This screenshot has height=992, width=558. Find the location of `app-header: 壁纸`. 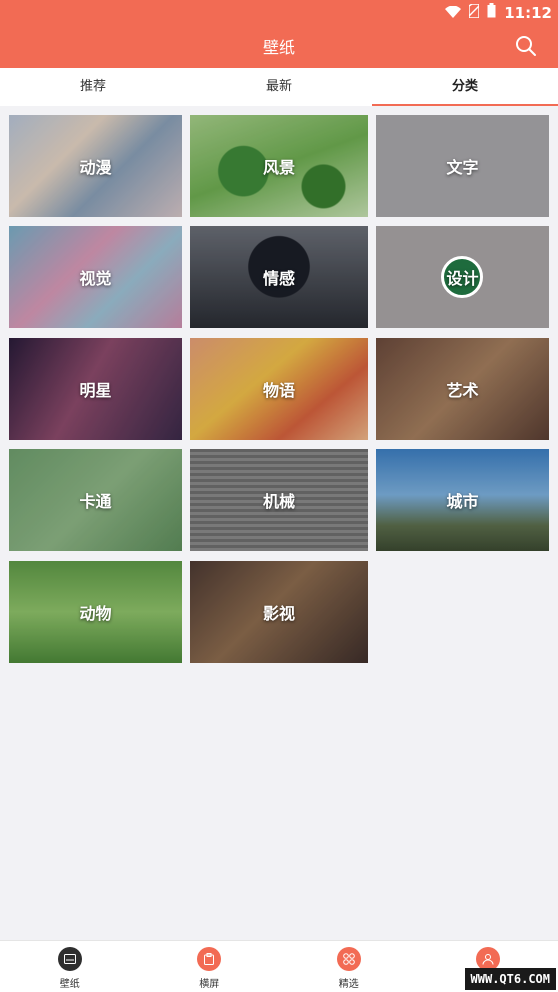

app-header: 壁纸 is located at coordinates (279, 46).